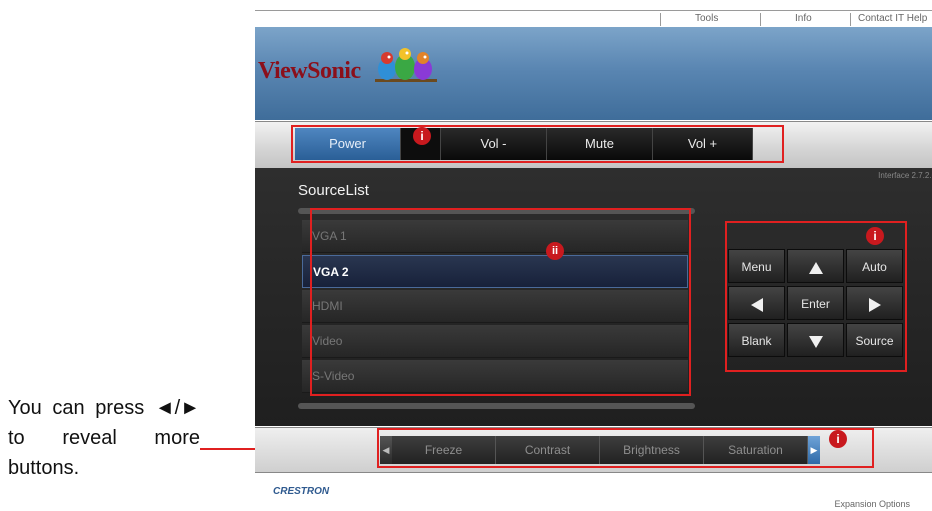  I want to click on marker-ii: ii, so click(555, 251).